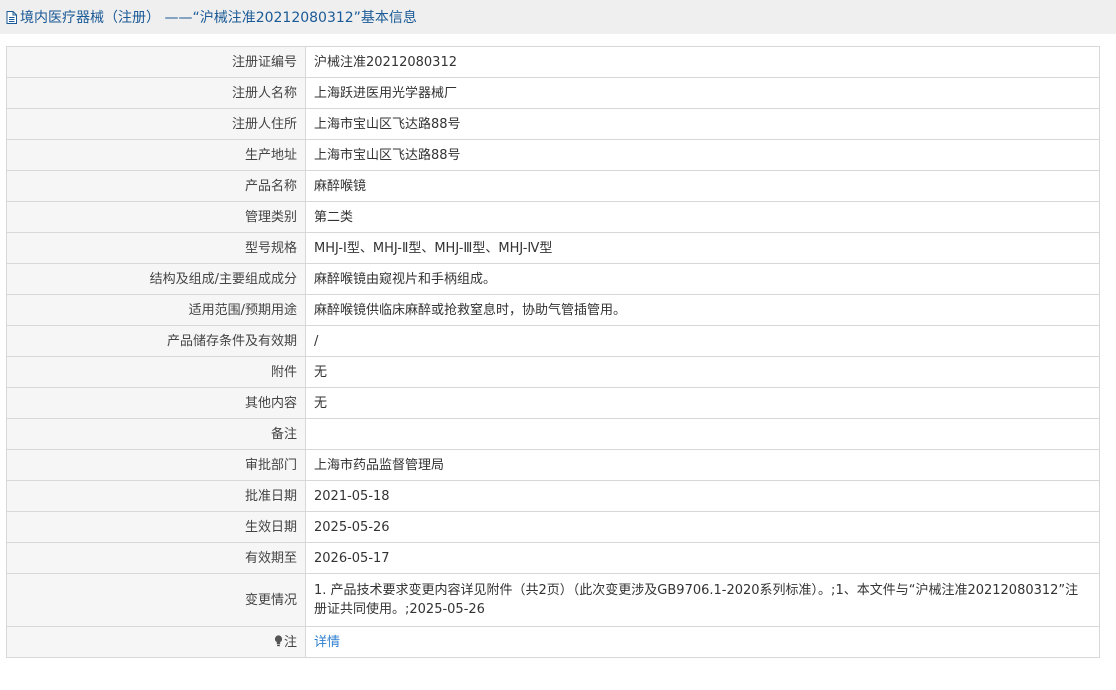  I want to click on field-label: 审批部门, so click(156, 465).